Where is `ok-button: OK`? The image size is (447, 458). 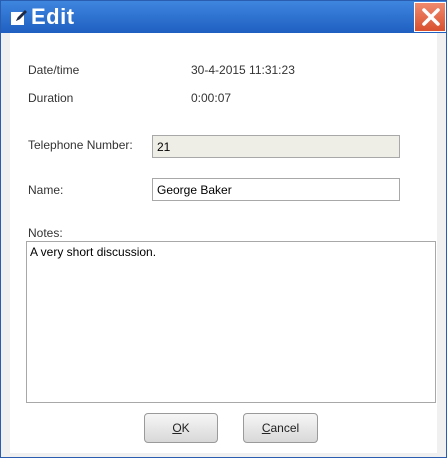
ok-button: OK is located at coordinates (181, 428).